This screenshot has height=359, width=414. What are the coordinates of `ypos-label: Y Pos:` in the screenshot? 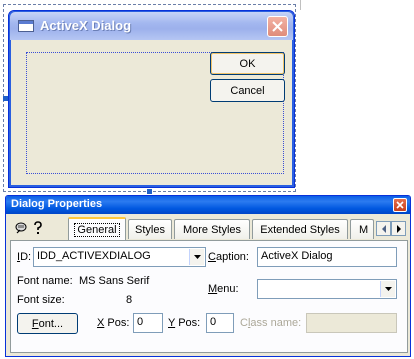 It's located at (184, 323).